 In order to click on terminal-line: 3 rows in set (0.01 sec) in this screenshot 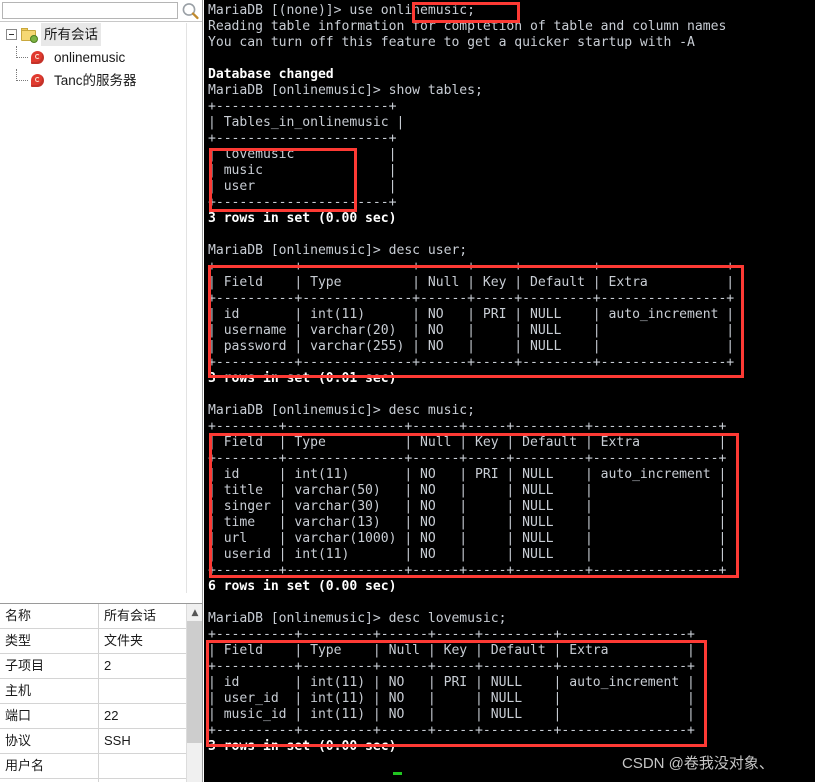, I will do `click(302, 378)`.